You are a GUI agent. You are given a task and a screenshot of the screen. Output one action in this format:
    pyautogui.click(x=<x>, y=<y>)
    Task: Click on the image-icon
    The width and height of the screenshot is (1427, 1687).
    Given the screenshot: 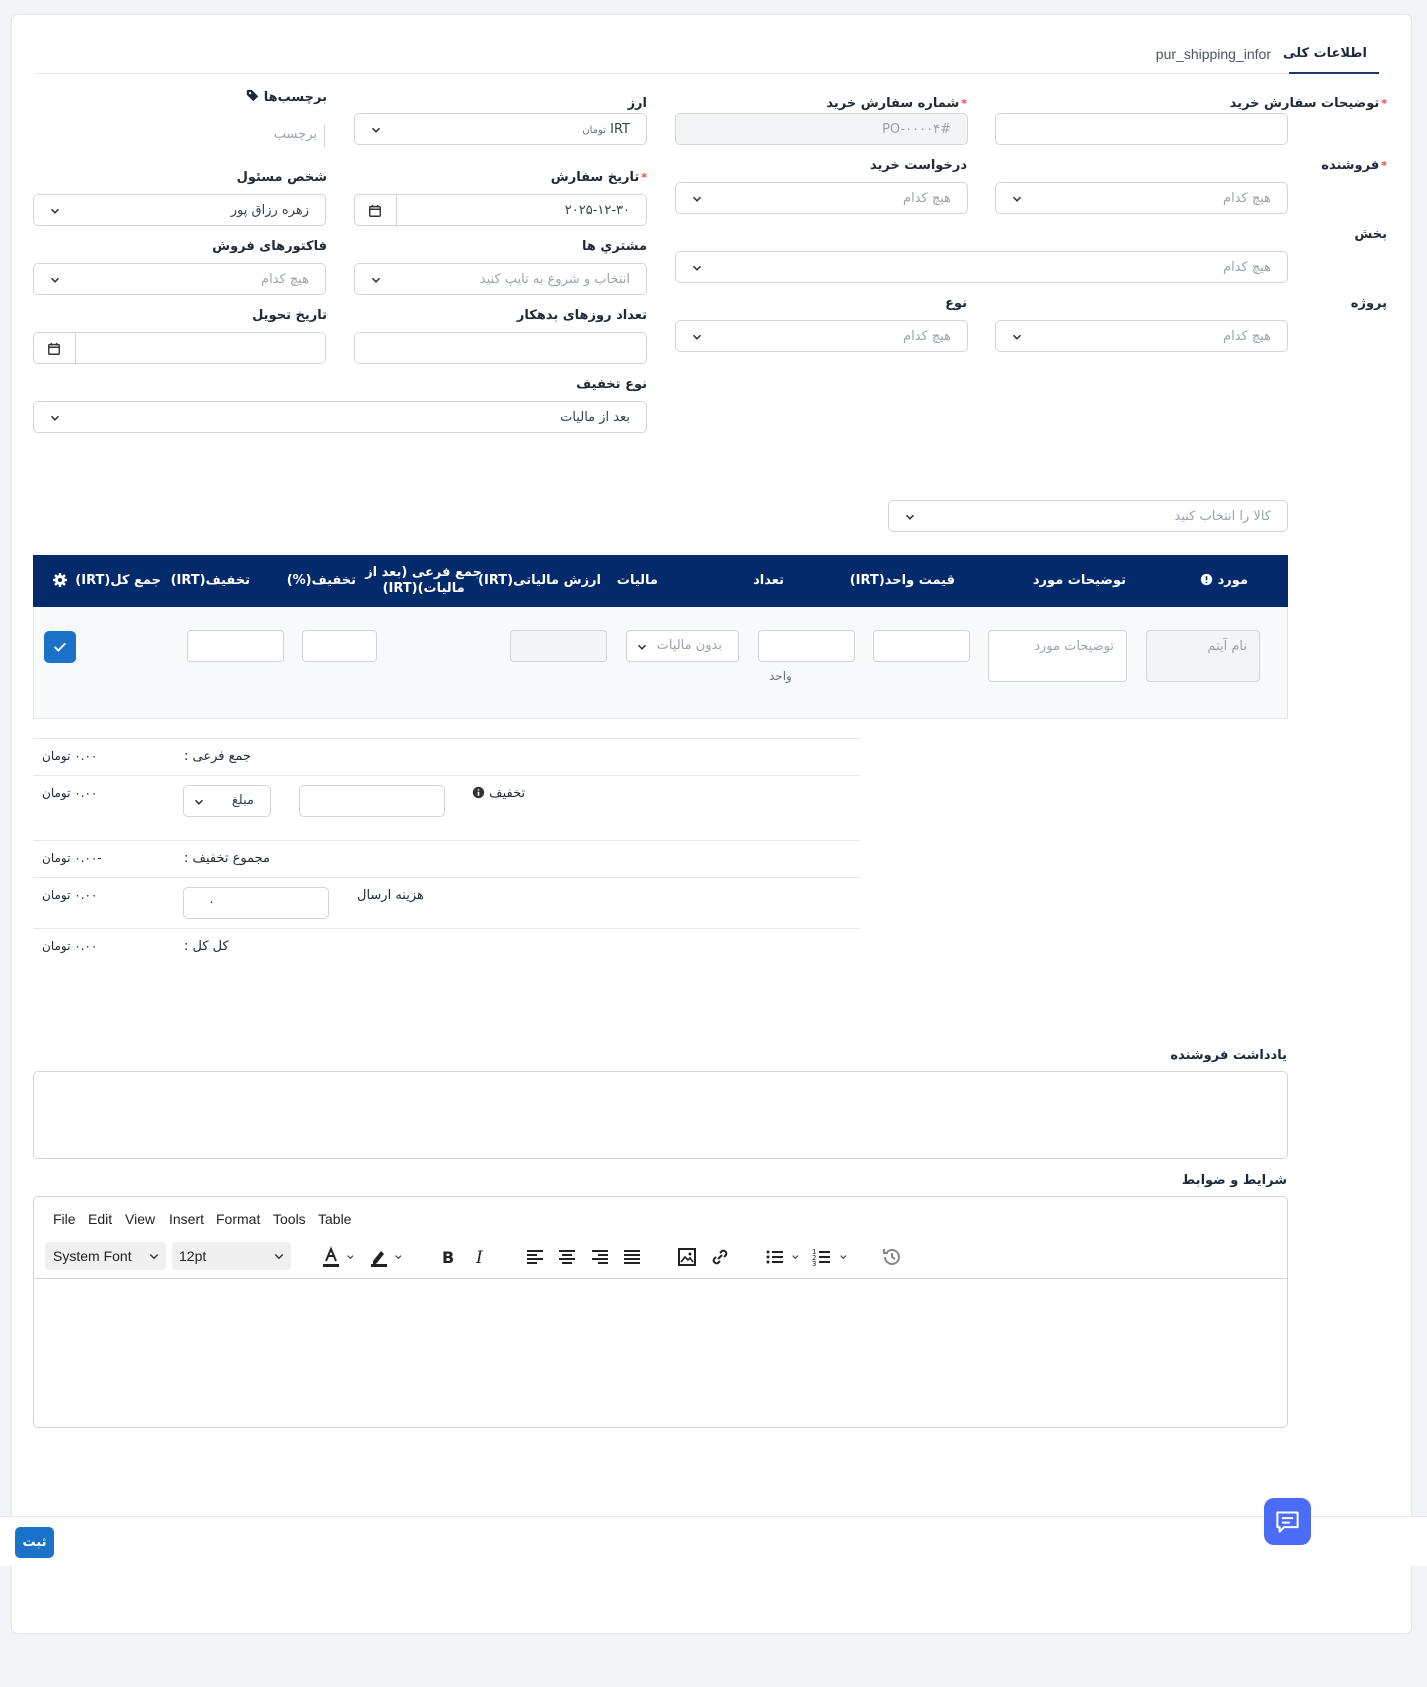 What is the action you would take?
    pyautogui.click(x=687, y=1257)
    